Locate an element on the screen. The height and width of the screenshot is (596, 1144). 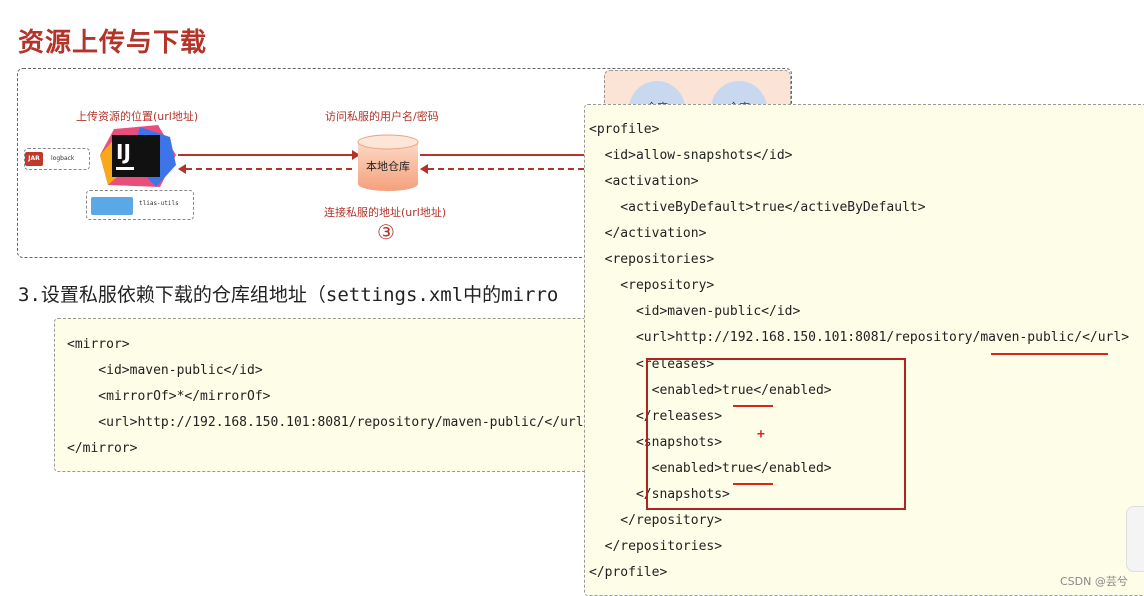
code-line: <profile> is located at coordinates (624, 129).